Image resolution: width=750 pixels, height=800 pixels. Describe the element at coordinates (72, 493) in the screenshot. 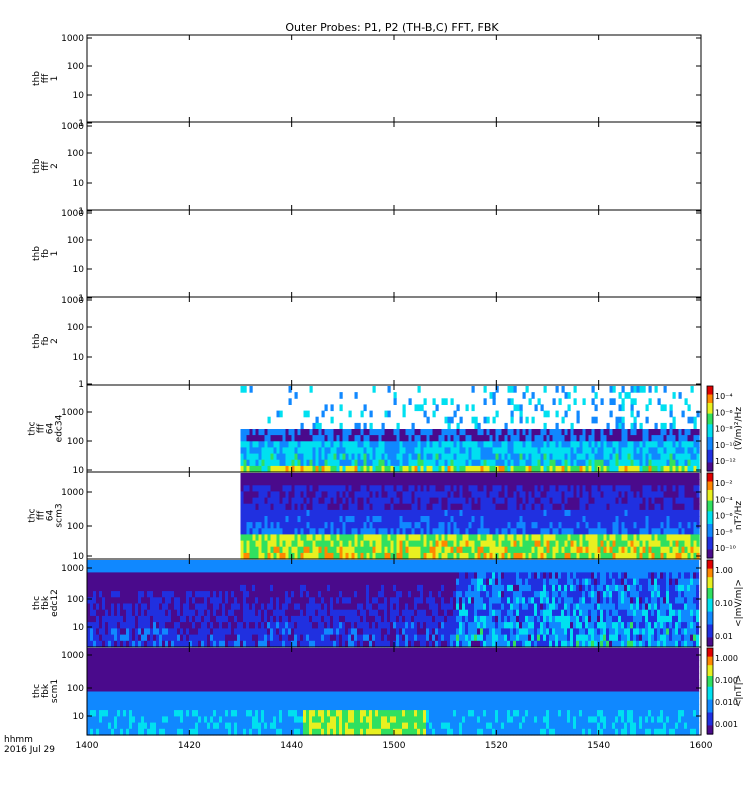

I see `panel-6-ytick-label: 1000` at that location.